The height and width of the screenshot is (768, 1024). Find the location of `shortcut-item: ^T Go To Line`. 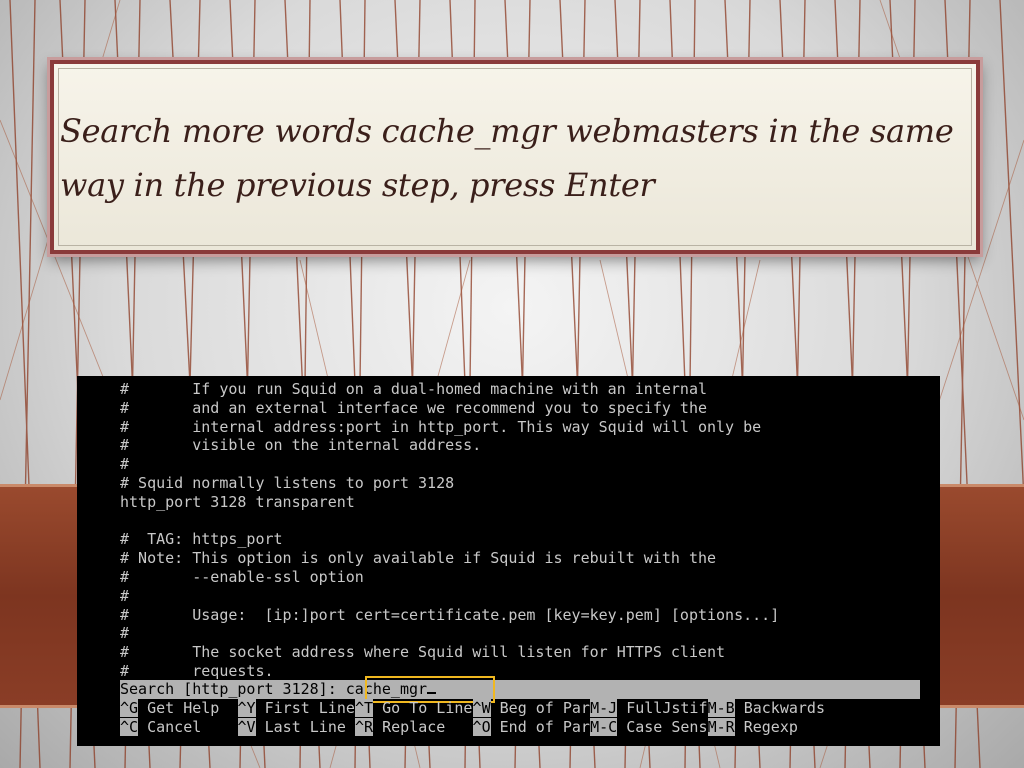

shortcut-item: ^T Go To Line is located at coordinates (413, 708).